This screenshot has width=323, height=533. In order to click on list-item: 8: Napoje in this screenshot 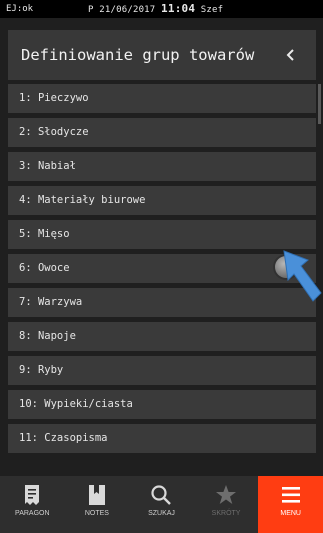, I will do `click(162, 336)`.